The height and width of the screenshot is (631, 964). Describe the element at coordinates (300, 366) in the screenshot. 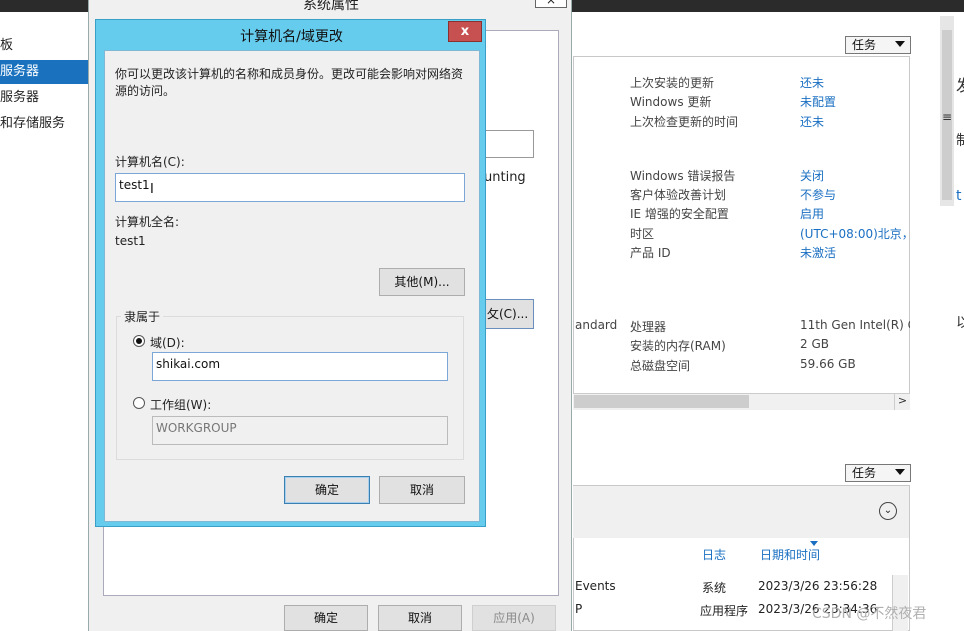

I see `domain-input: shikai.com` at that location.